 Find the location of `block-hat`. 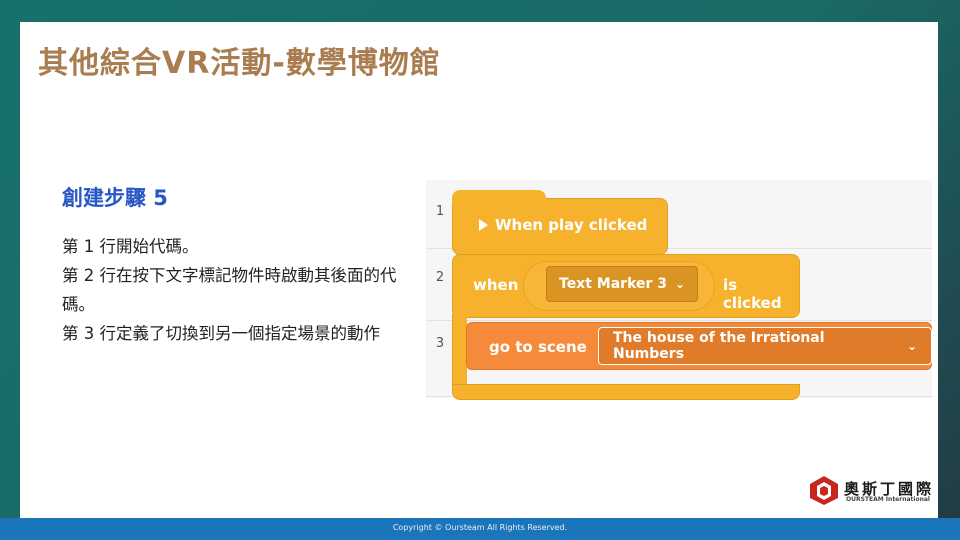

block-hat is located at coordinates (499, 198).